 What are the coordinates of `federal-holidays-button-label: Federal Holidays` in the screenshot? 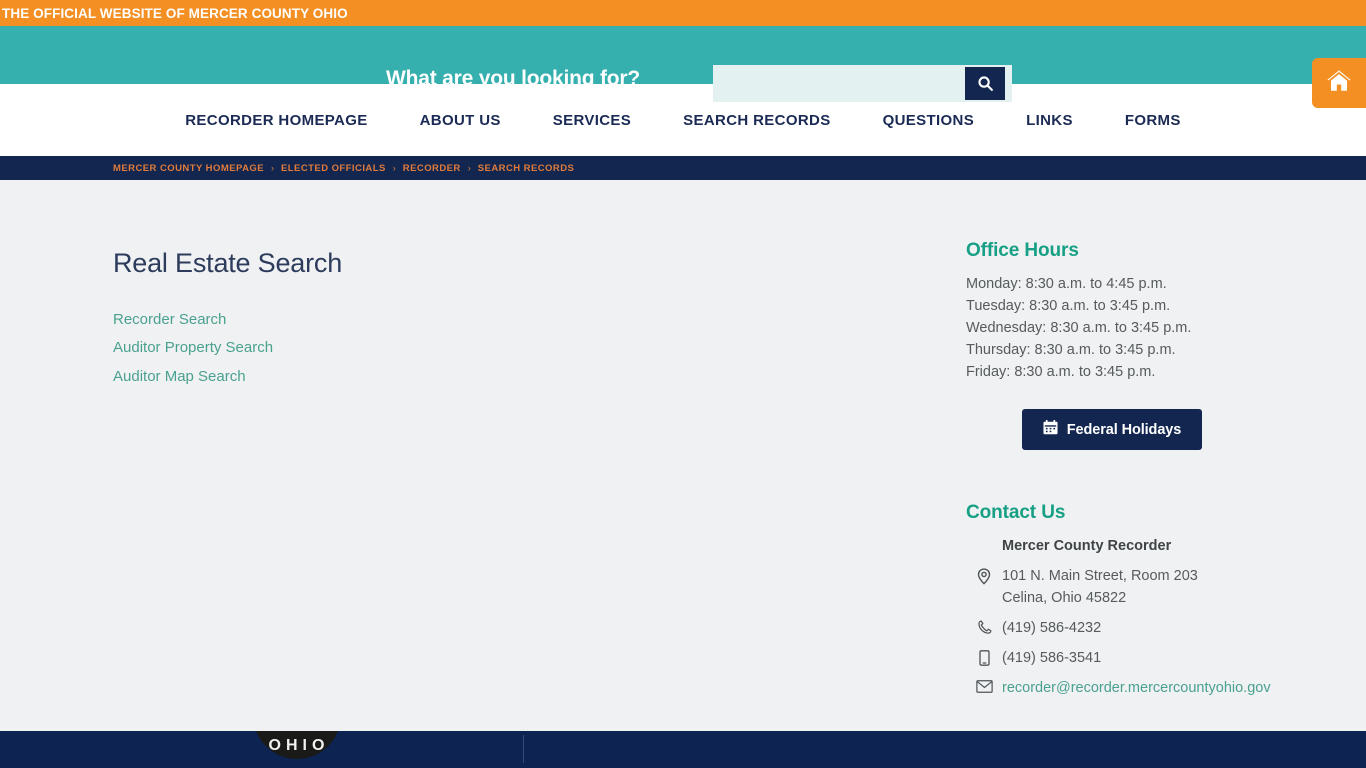 It's located at (1124, 429).